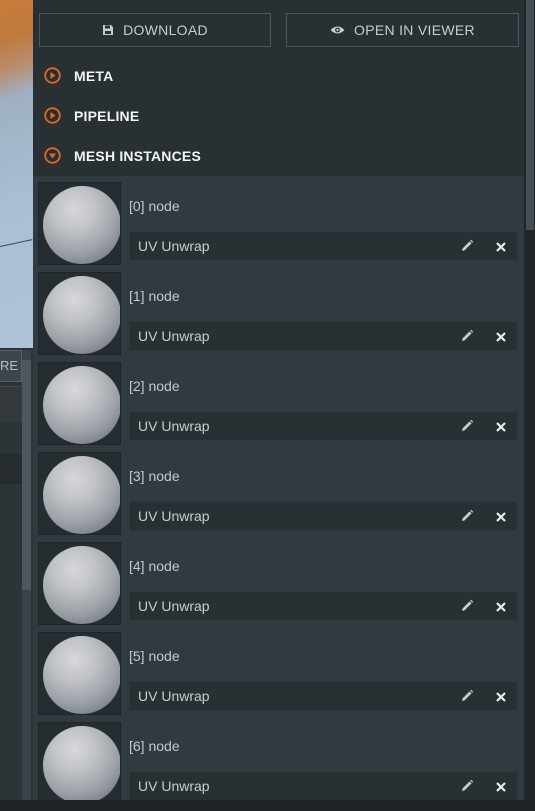  Describe the element at coordinates (154, 746) in the screenshot. I see `node-label: [6] node` at that location.